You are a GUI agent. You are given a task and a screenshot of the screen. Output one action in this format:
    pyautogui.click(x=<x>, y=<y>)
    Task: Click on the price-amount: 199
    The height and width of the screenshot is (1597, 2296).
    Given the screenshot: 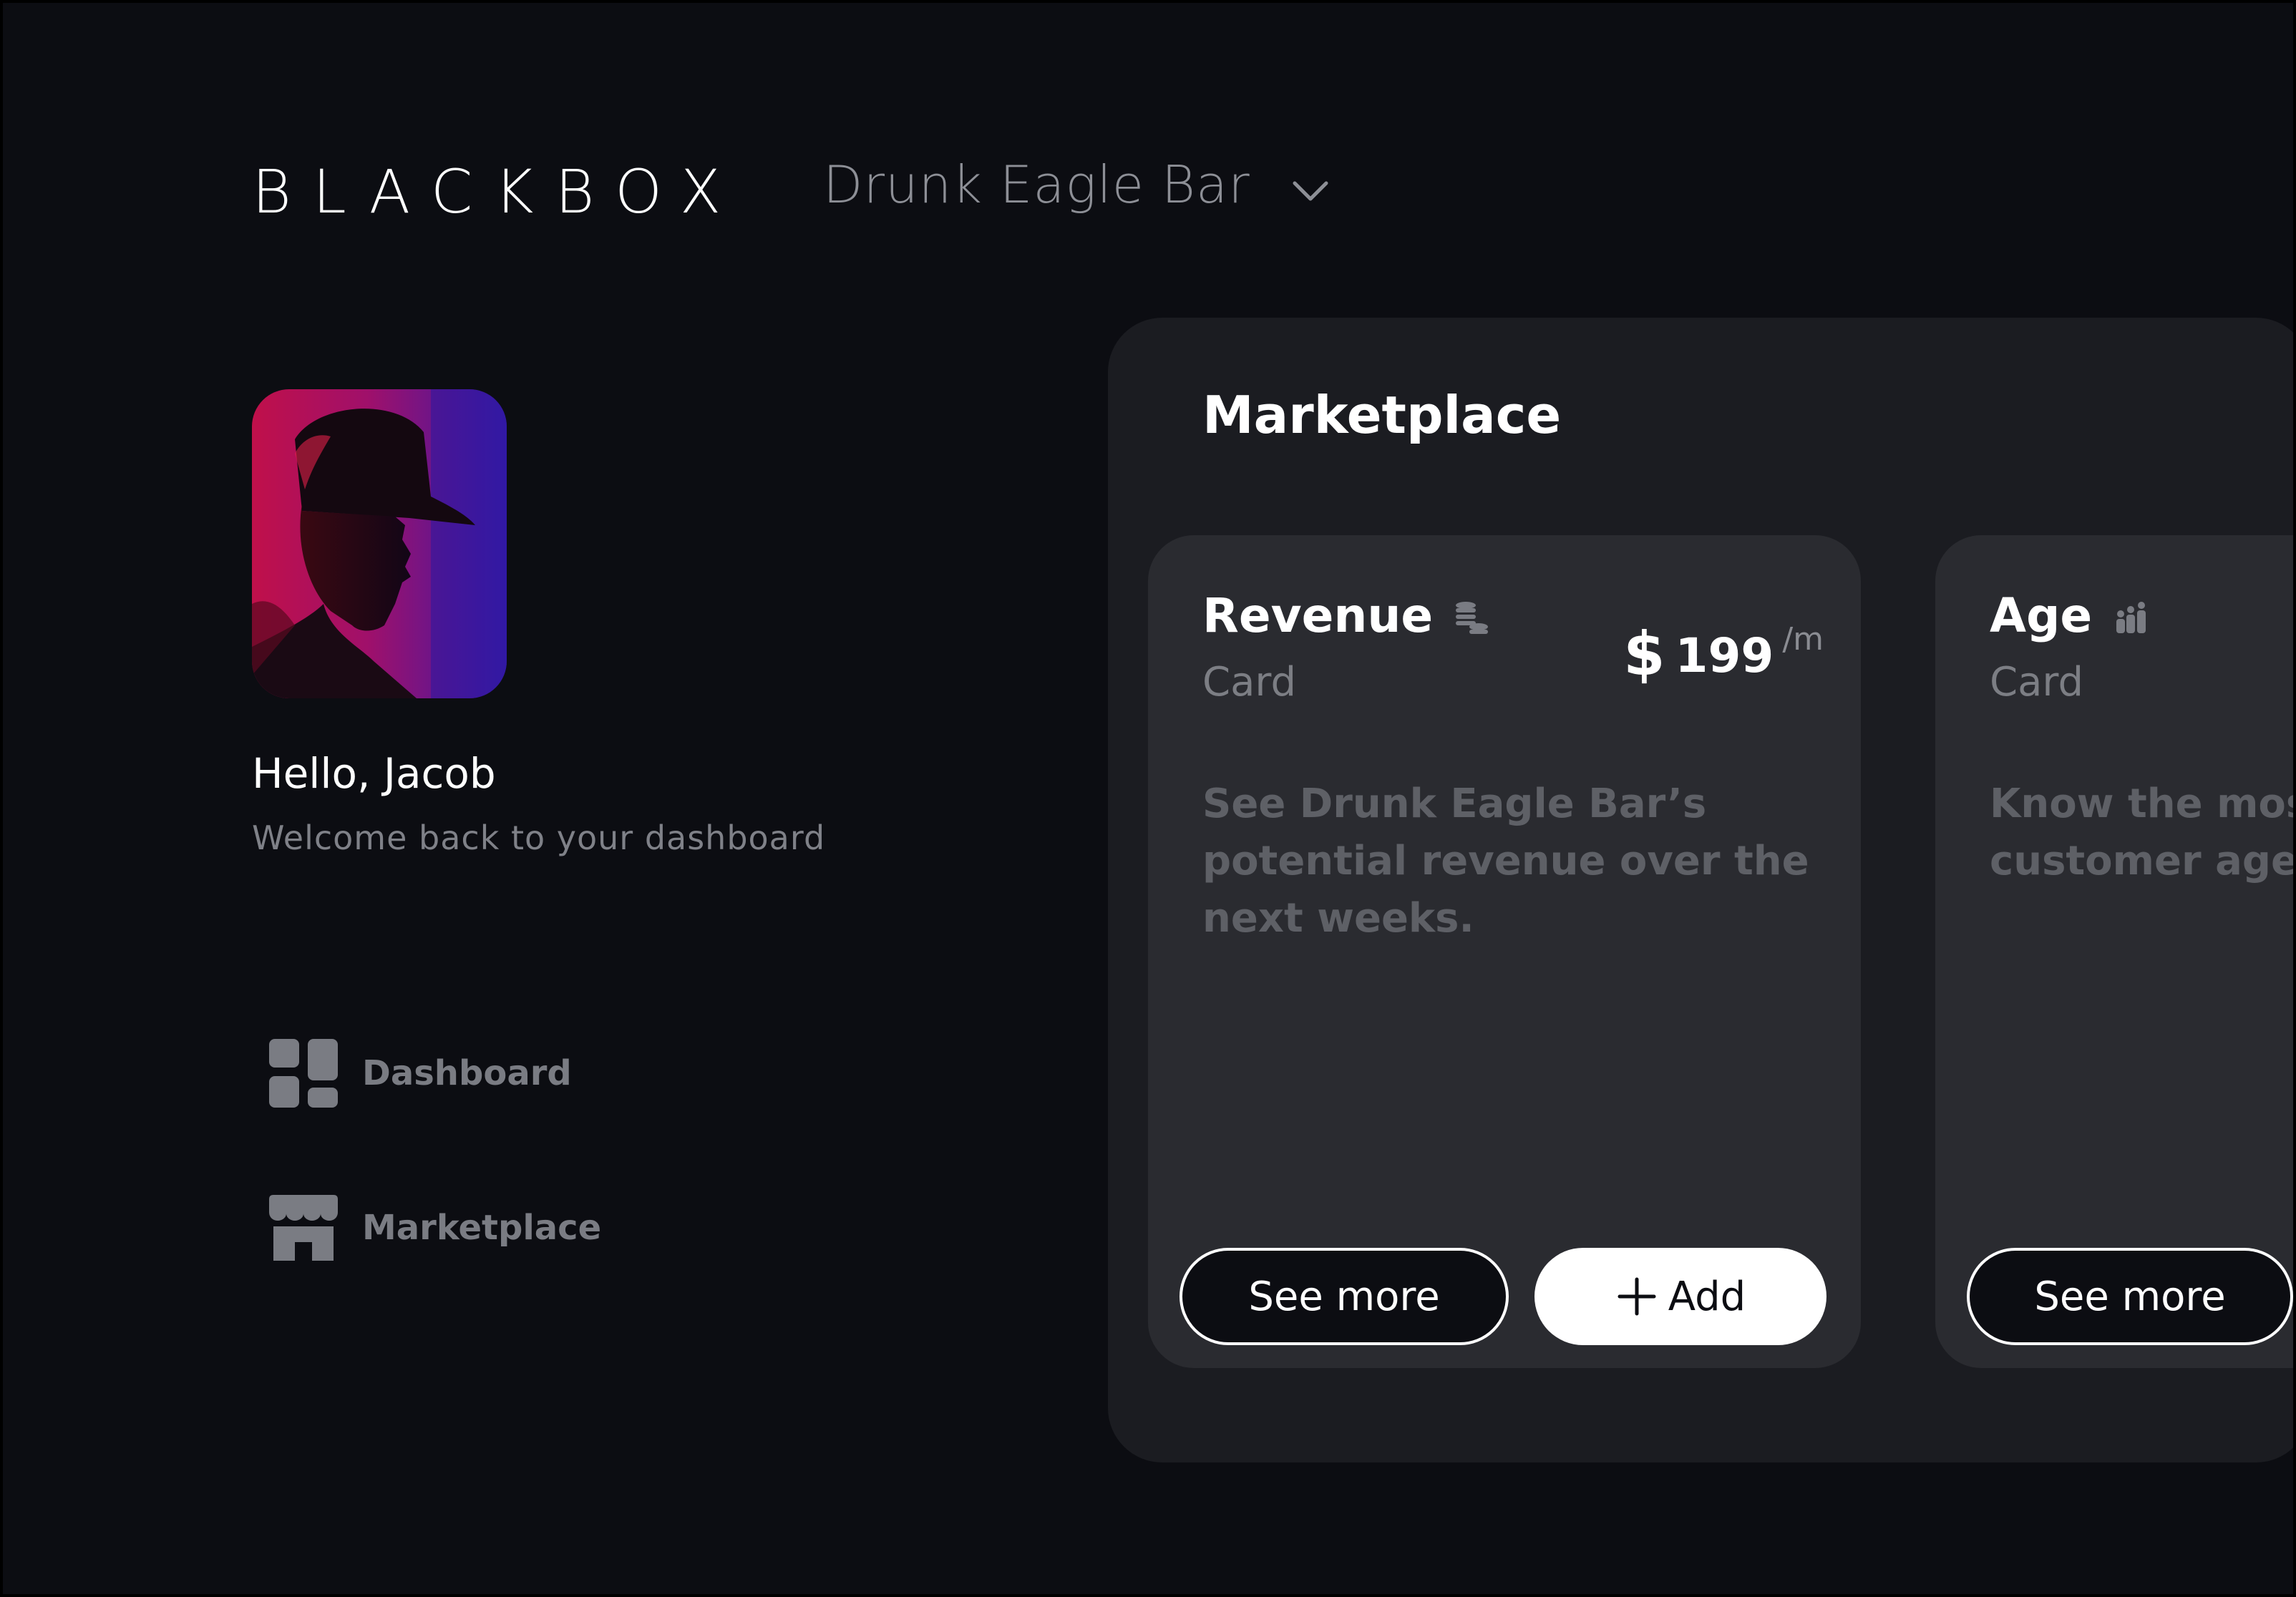 What is the action you would take?
    pyautogui.click(x=1725, y=656)
    